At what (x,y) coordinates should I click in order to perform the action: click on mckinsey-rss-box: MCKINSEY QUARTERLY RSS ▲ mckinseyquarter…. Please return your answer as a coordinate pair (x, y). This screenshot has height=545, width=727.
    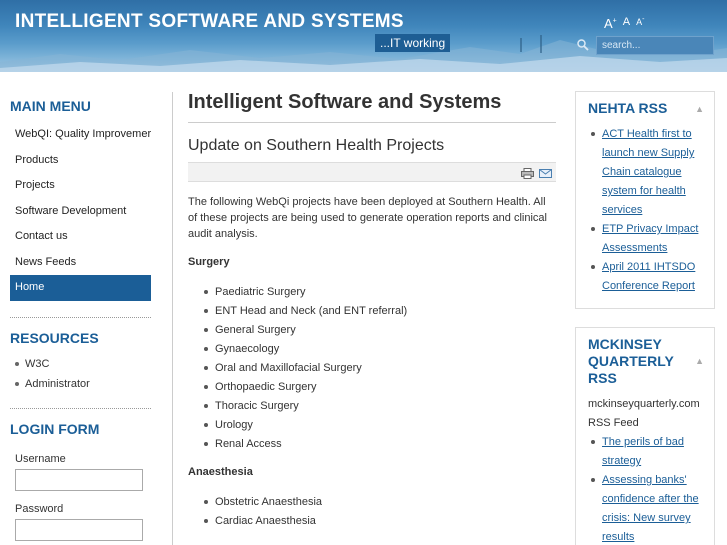
    Looking at the image, I should click on (645, 436).